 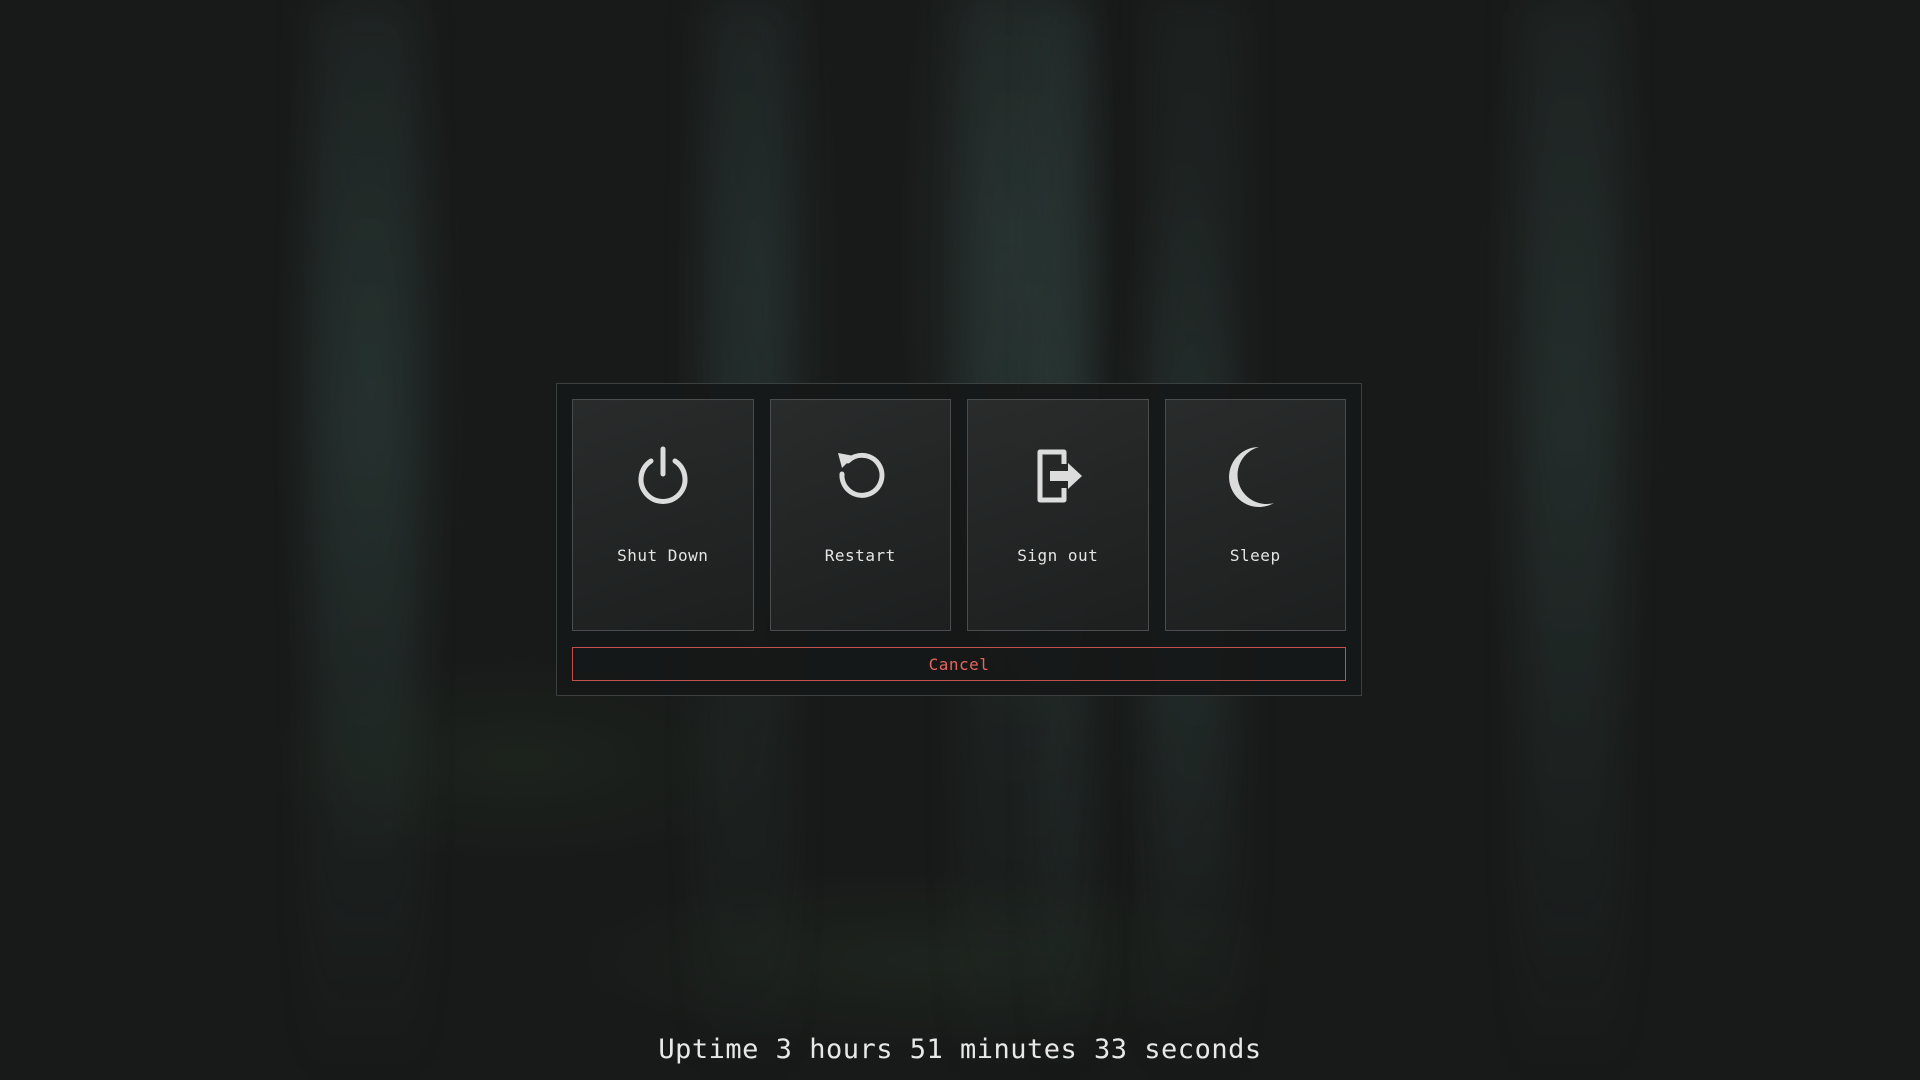 What do you see at coordinates (1058, 476) in the screenshot?
I see `sign-out-icon` at bounding box center [1058, 476].